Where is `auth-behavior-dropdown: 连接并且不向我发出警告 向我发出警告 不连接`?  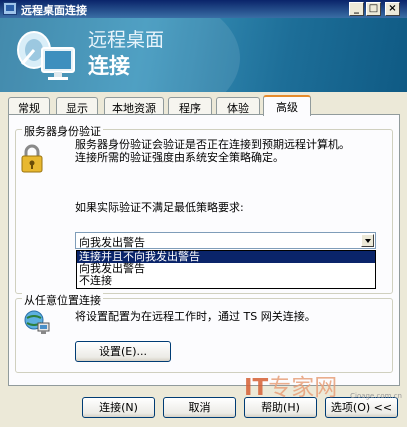
auth-behavior-dropdown: 连接并且不向我发出警告 向我发出警告 不连接 is located at coordinates (226, 269).